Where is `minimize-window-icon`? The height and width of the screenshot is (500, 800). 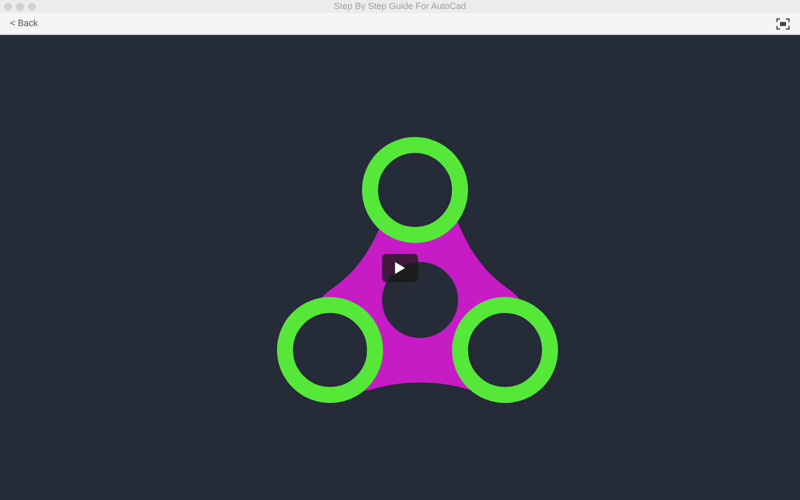
minimize-window-icon is located at coordinates (20, 6).